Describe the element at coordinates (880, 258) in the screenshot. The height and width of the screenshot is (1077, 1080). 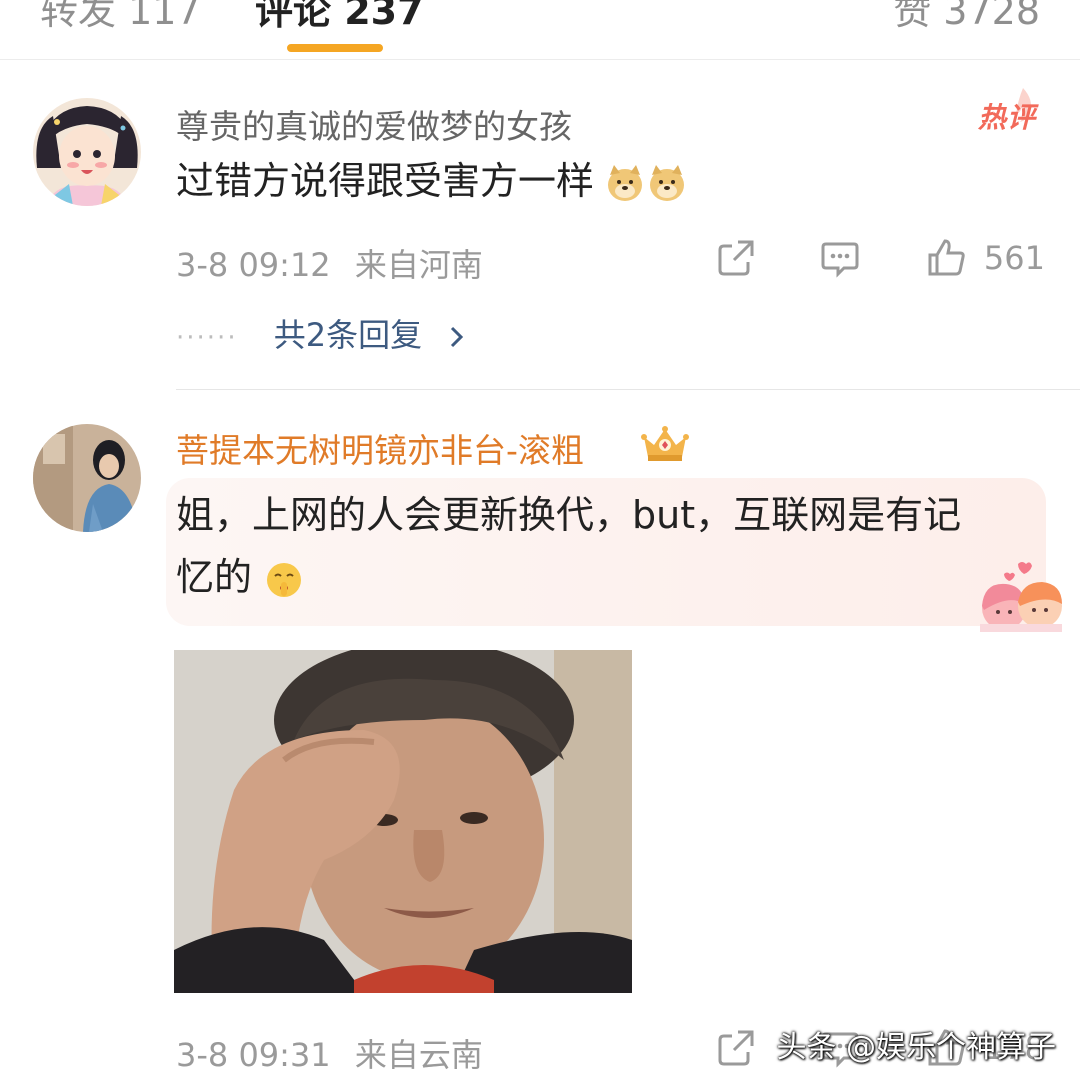
I see `comment-actions: 561` at that location.